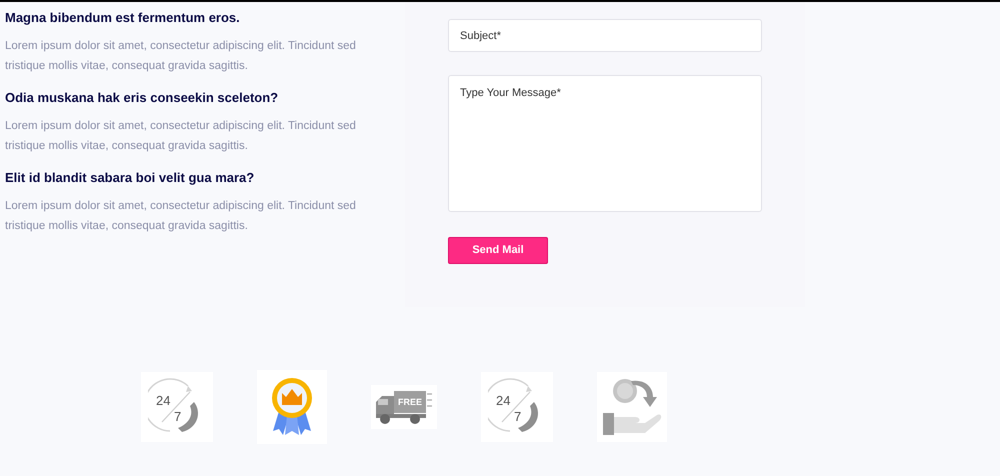 This screenshot has height=476, width=1000. What do you see at coordinates (123, 18) in the screenshot?
I see `faq-question: Magna bibendum est fermentum eros.` at bounding box center [123, 18].